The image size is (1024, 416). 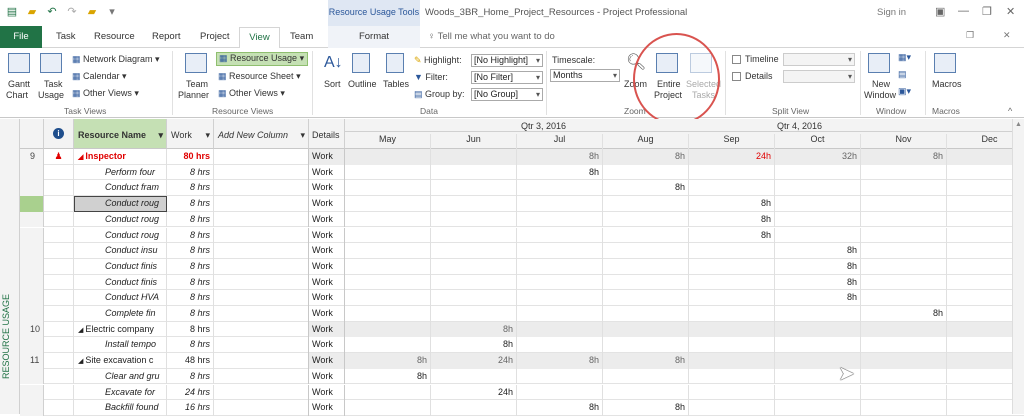 What do you see at coordinates (120, 329) in the screenshot?
I see `resource-name-cell: ◢ Electric company` at bounding box center [120, 329].